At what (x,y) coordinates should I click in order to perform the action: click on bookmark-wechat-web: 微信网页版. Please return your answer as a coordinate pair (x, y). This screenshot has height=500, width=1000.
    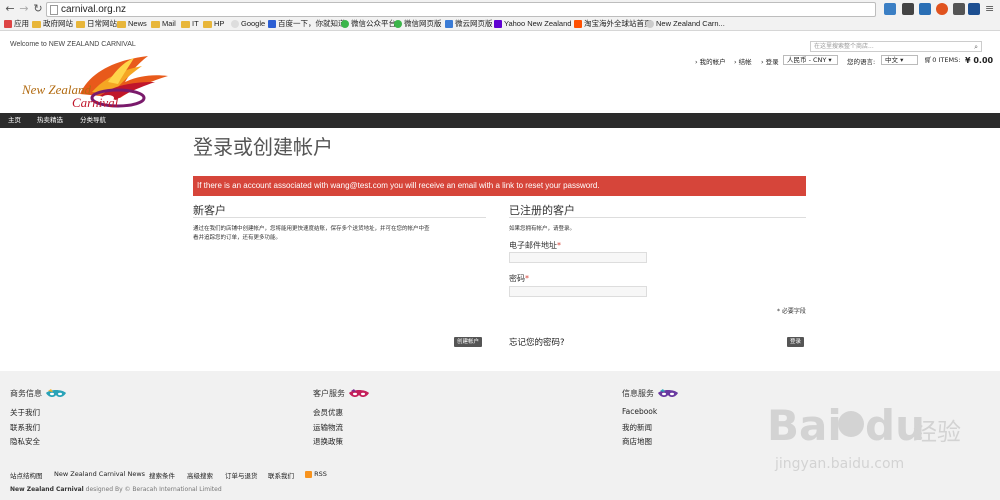
    Looking at the image, I should click on (418, 24).